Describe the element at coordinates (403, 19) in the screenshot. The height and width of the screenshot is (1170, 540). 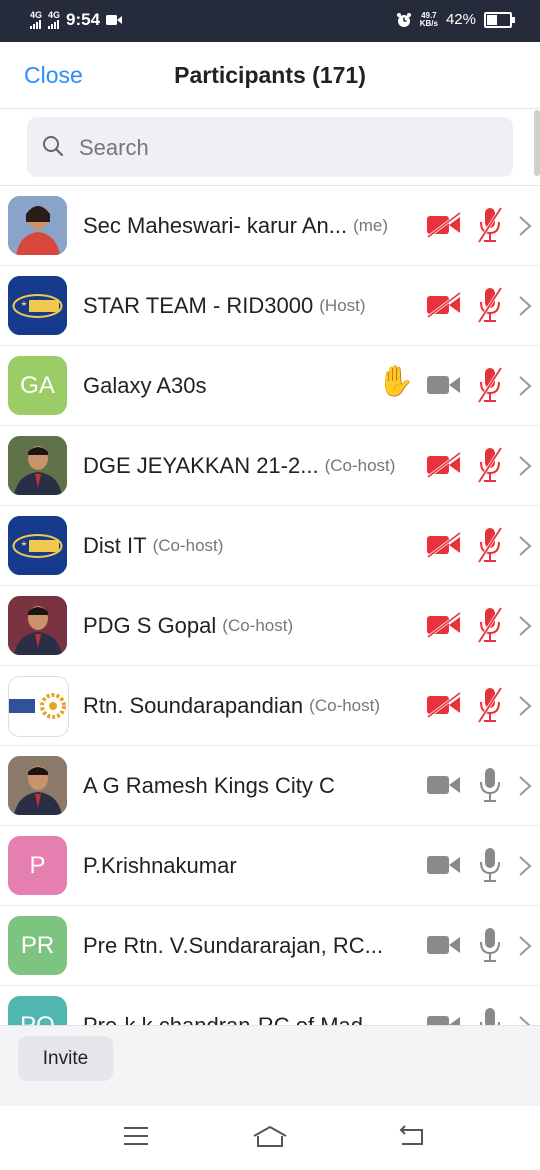
I see `alarm-clock-icon` at that location.